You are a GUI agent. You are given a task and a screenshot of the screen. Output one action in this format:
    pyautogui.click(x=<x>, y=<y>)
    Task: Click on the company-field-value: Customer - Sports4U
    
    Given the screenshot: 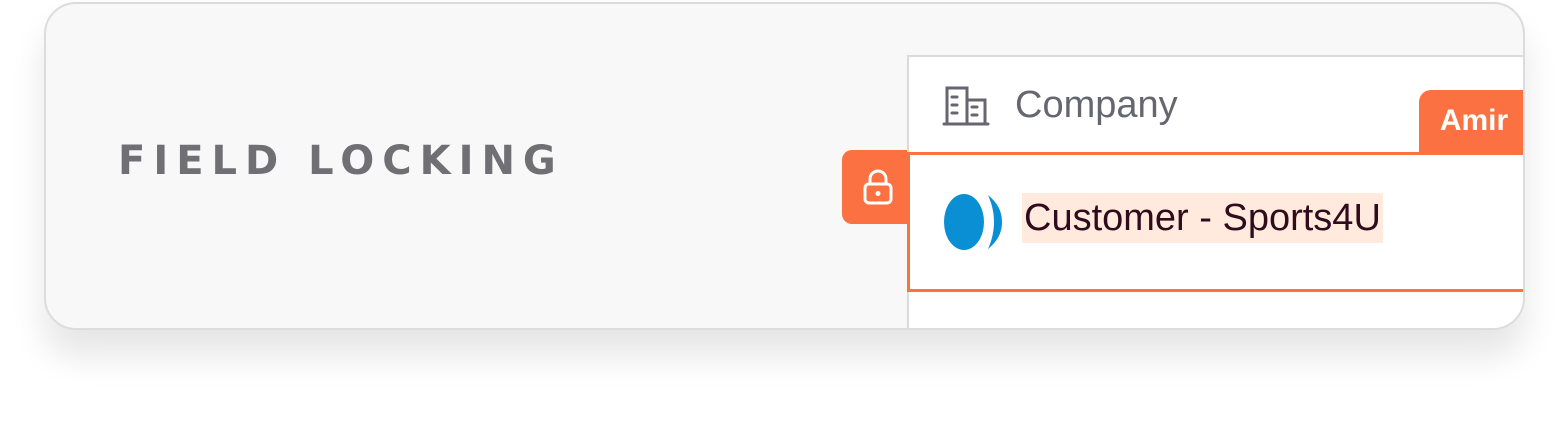 What is the action you would take?
    pyautogui.click(x=1202, y=218)
    